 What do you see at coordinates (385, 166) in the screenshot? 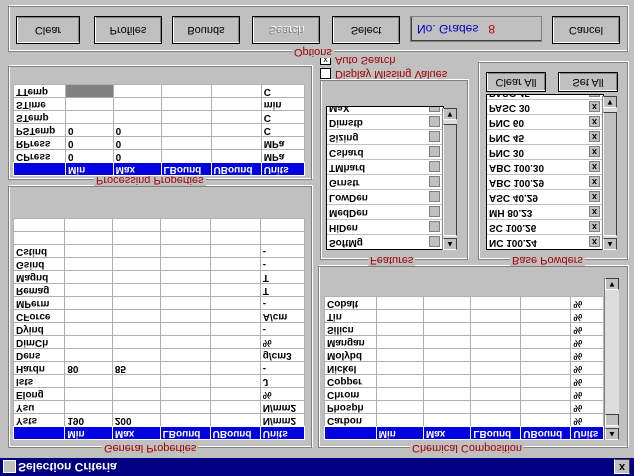
I see `list-item: TMhard` at bounding box center [385, 166].